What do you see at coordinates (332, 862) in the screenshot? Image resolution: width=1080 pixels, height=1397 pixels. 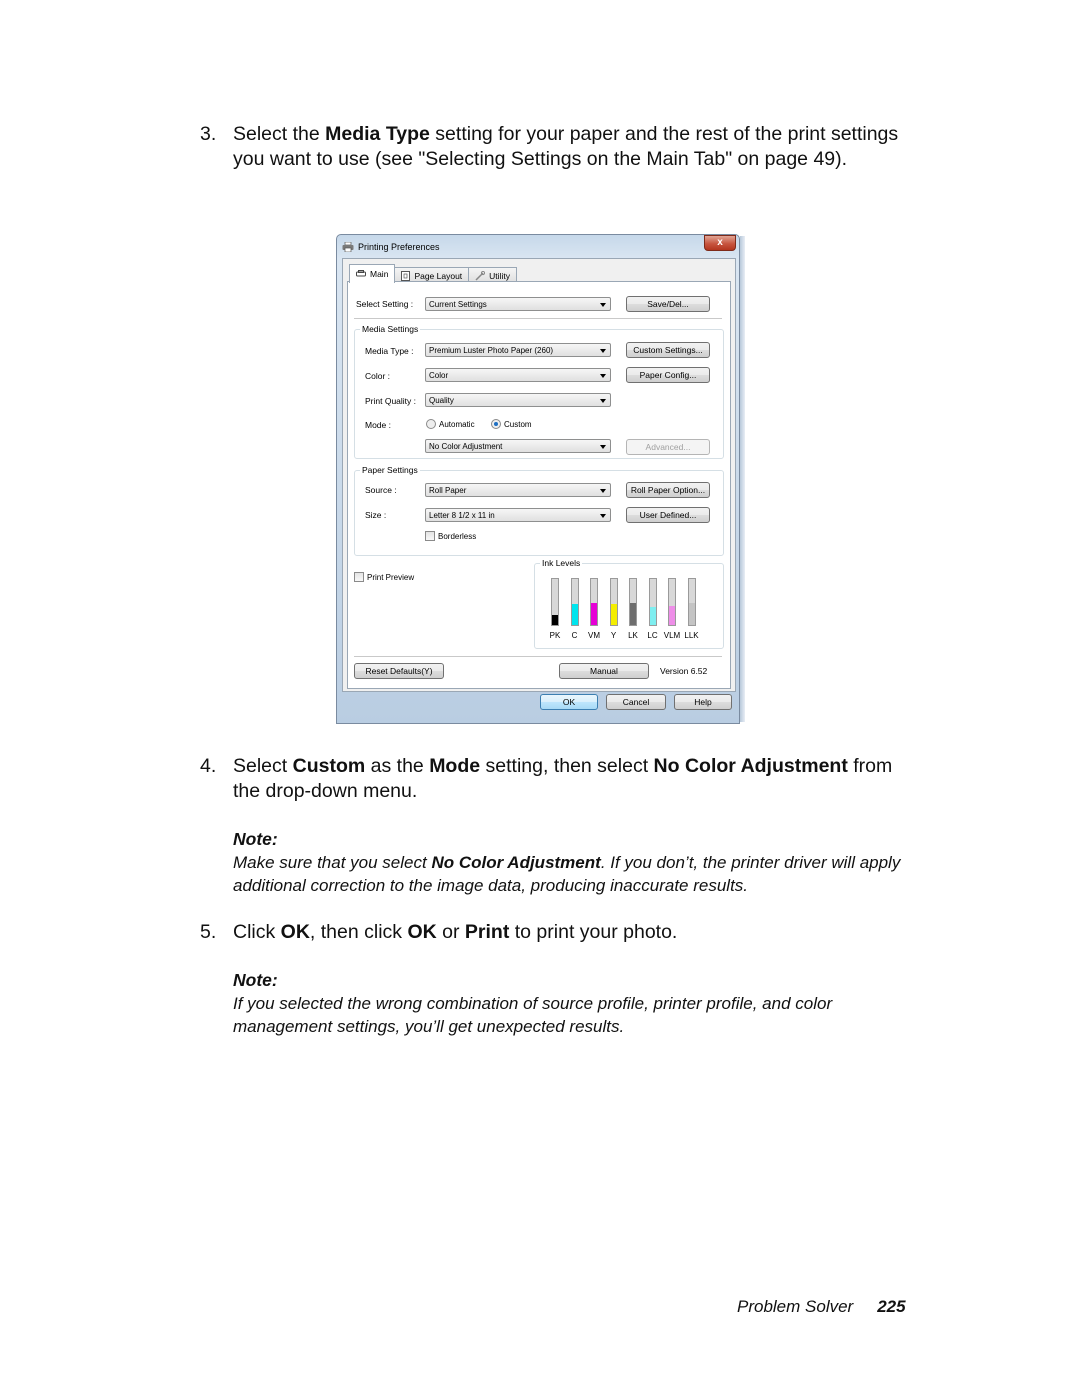 I see `text-run: Make sure that you select` at bounding box center [332, 862].